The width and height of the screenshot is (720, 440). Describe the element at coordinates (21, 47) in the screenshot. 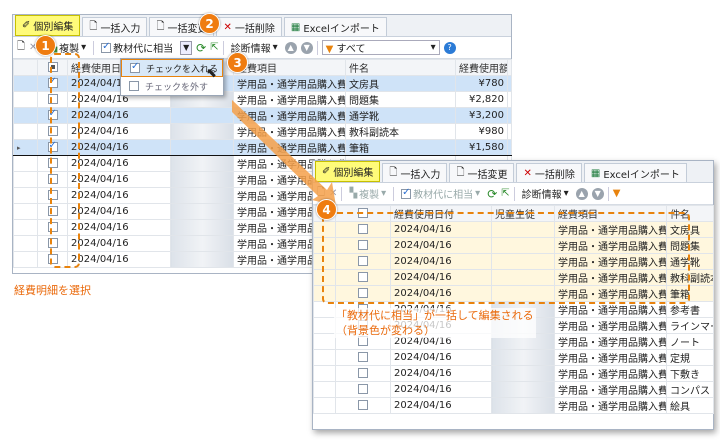

I see `new-icon: 🗋` at that location.